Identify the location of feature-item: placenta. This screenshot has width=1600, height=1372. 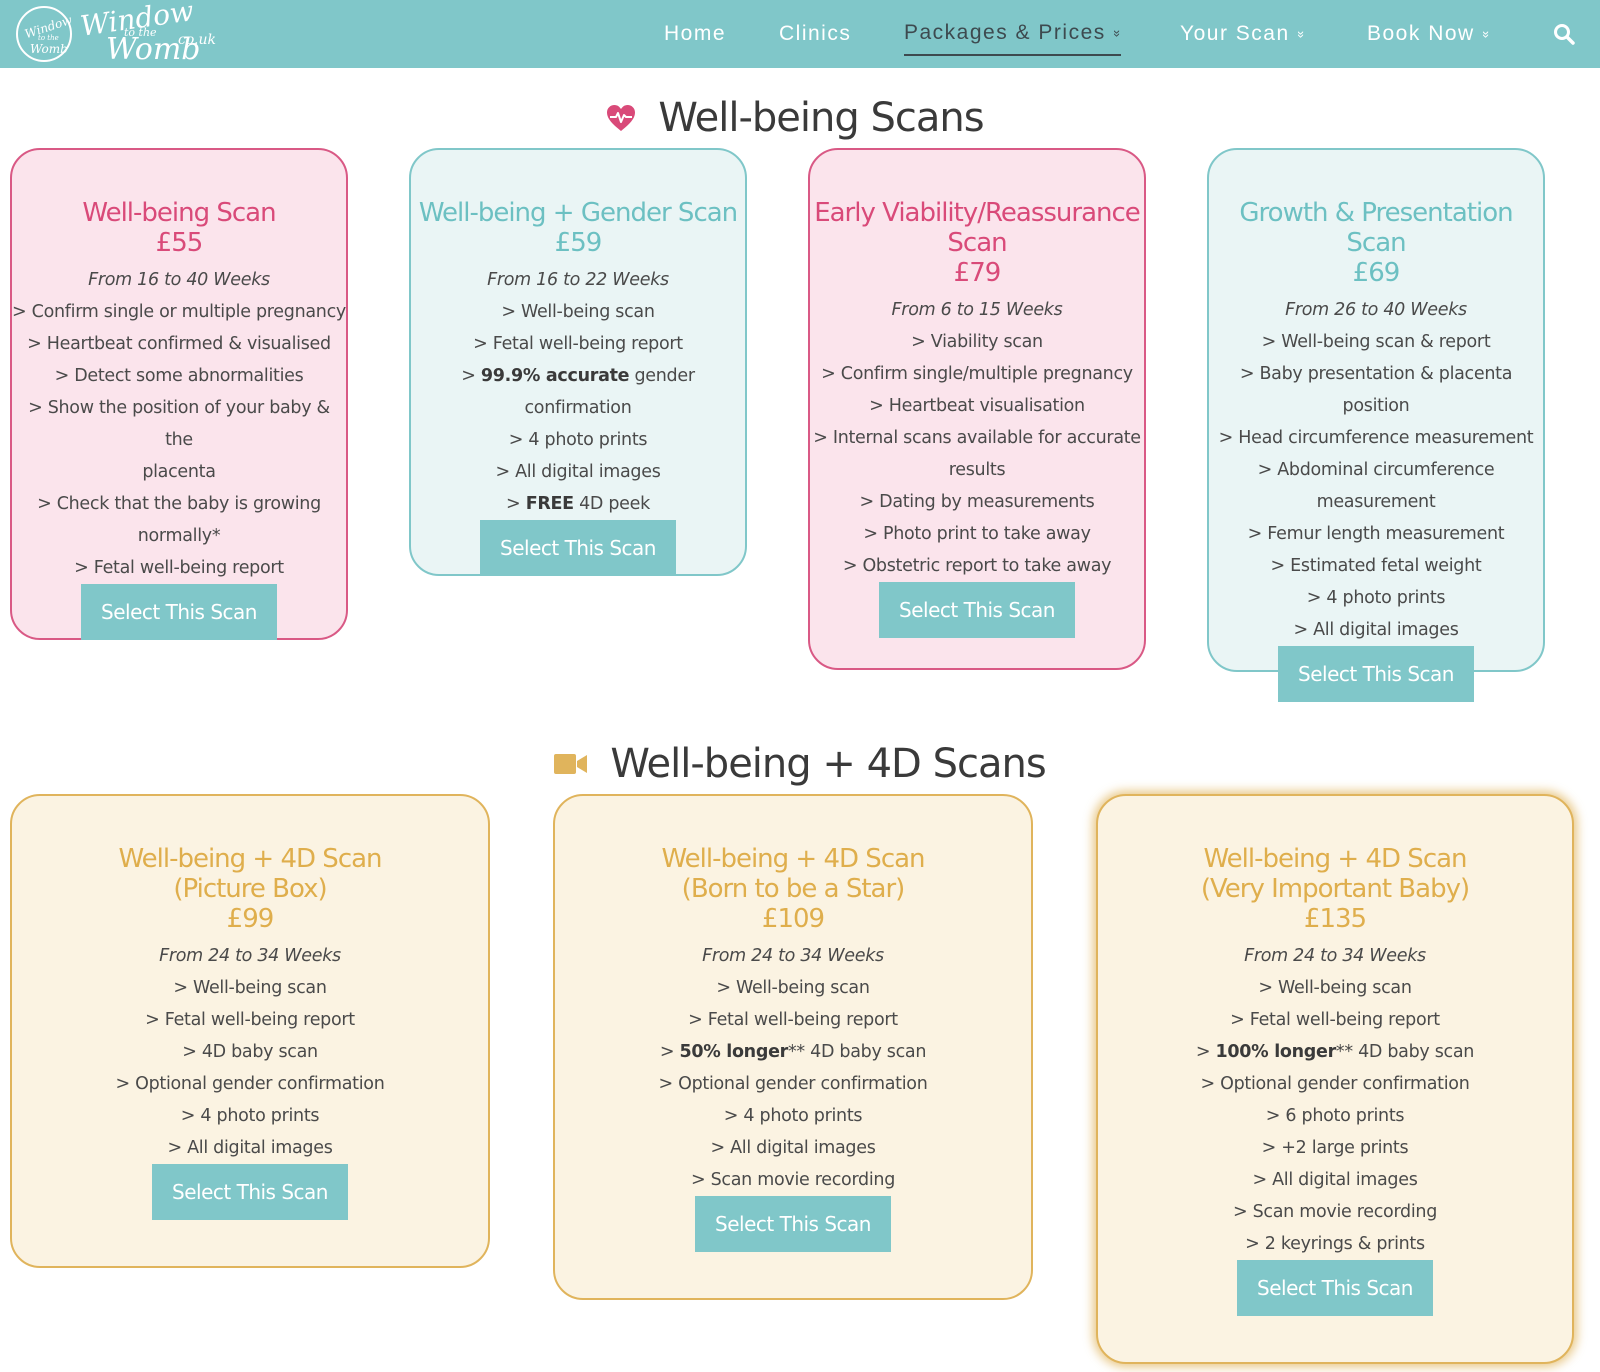
(179, 472).